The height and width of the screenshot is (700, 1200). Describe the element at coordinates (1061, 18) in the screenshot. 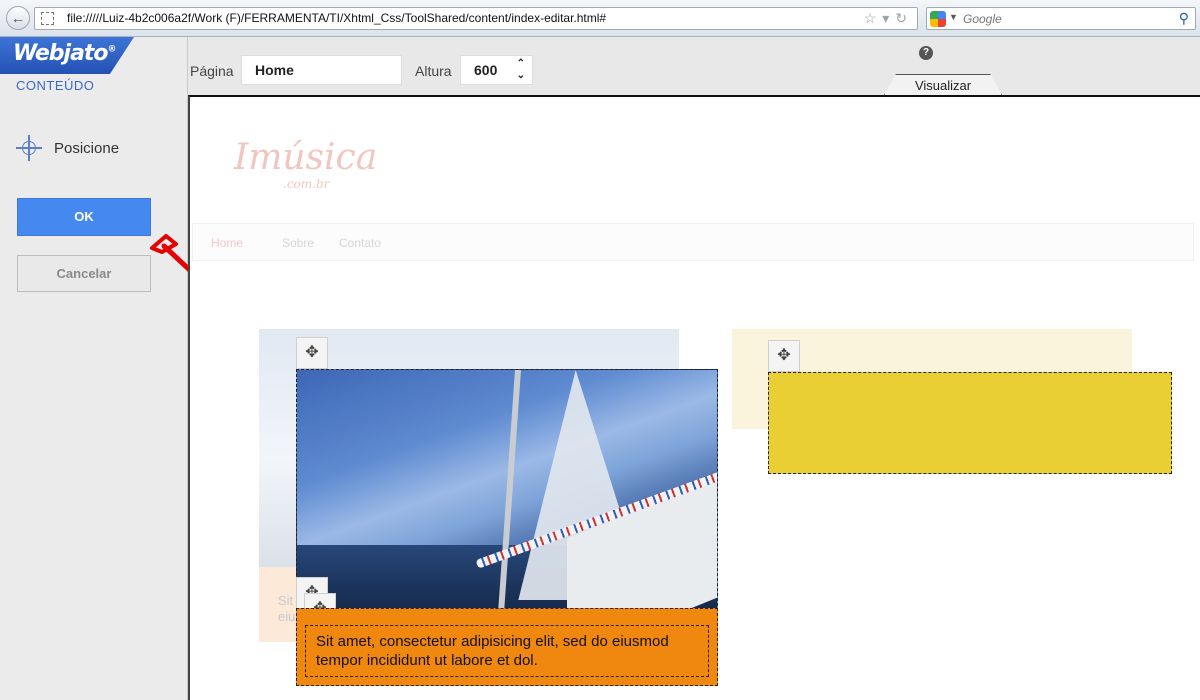

I see `search-box: ▼ Google ⚲` at that location.